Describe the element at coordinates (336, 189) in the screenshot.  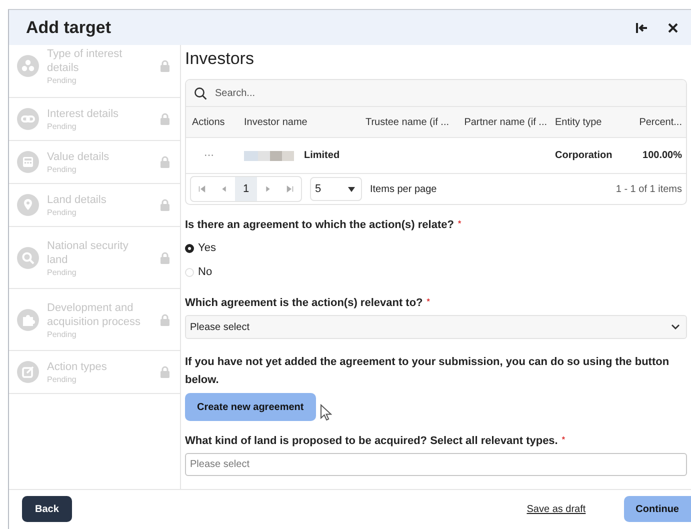
I see `page-size-dropdown: 5` at that location.